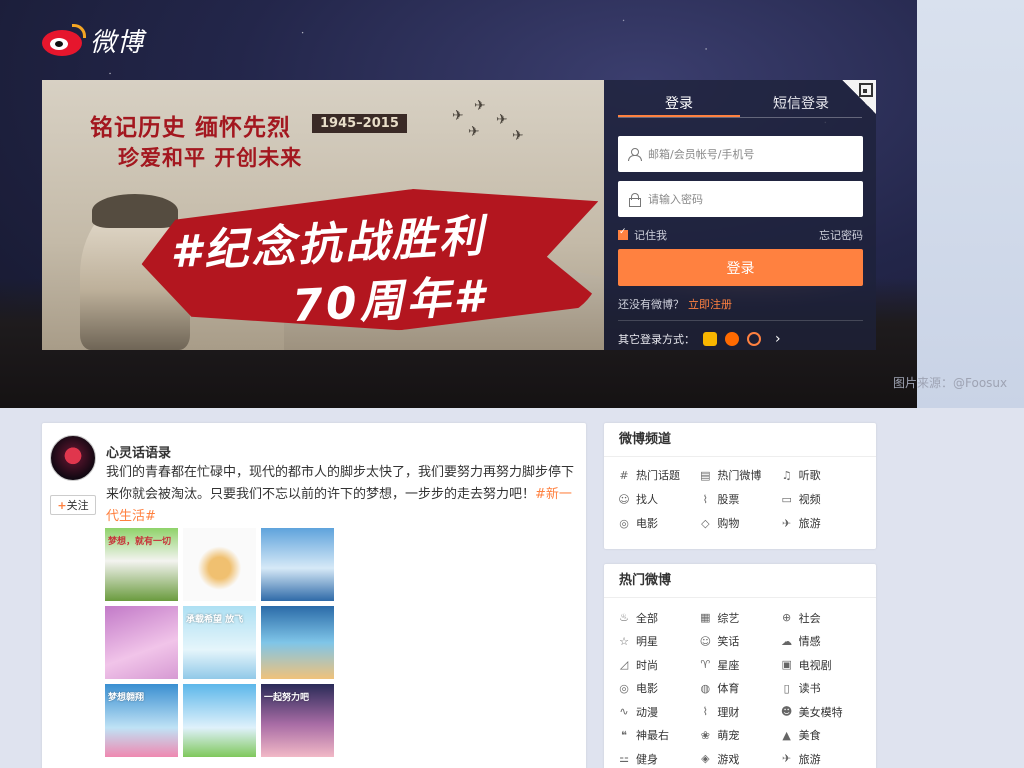  What do you see at coordinates (624, 665) in the screenshot?
I see `shoe-icon: ◿` at bounding box center [624, 665].